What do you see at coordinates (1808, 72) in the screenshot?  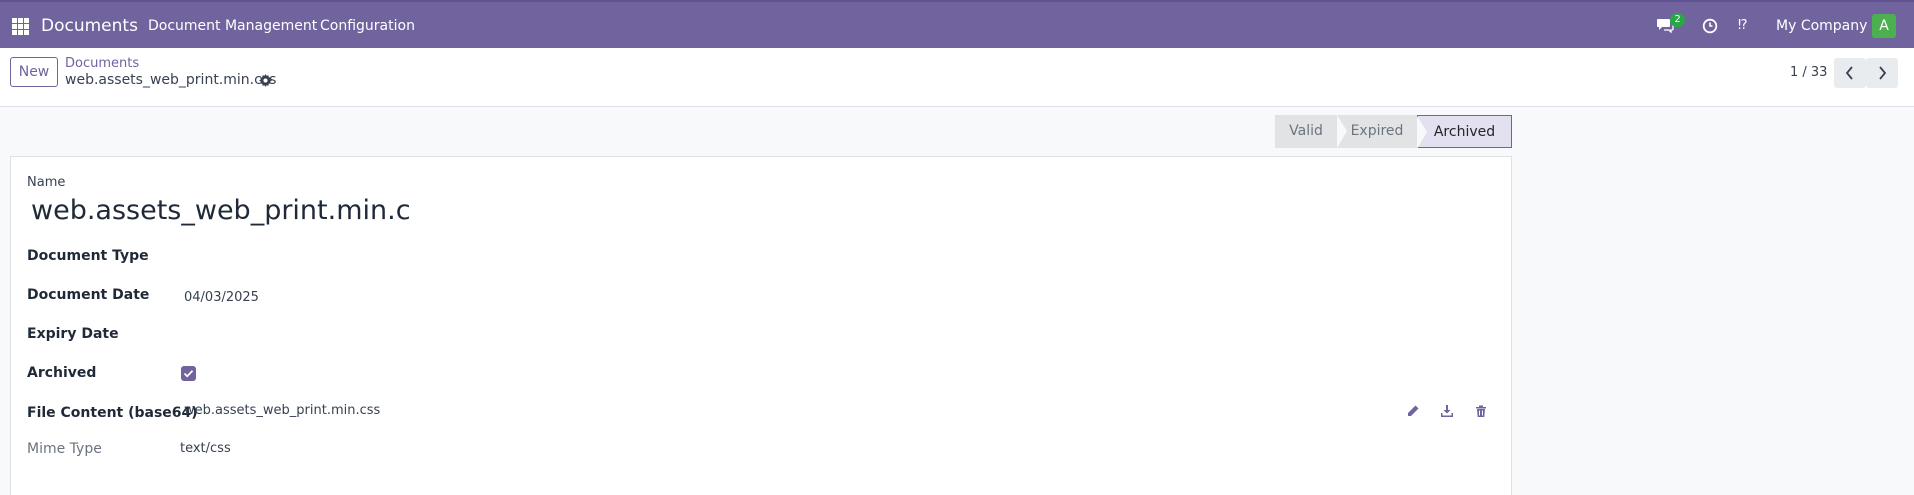 I see `pager-value: 1 / 33` at bounding box center [1808, 72].